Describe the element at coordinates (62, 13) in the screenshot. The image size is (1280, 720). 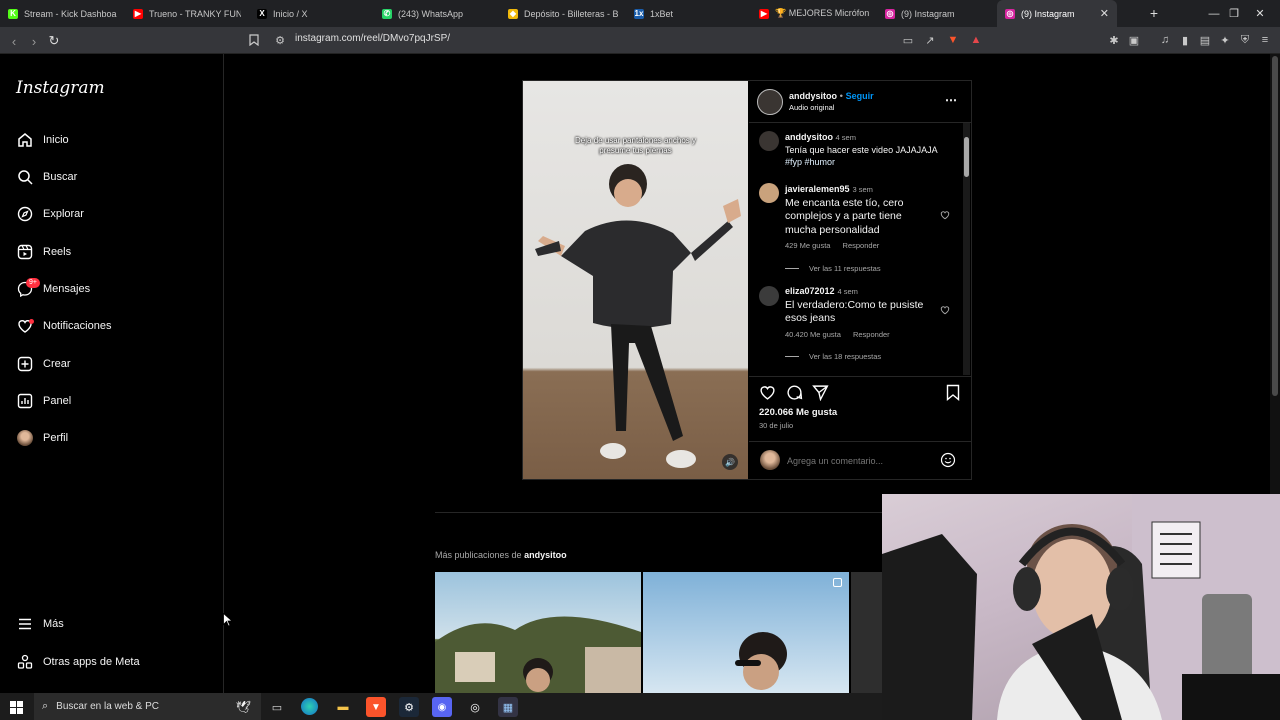
I see `browser-tab: K Stream - Kick Dashboard` at that location.